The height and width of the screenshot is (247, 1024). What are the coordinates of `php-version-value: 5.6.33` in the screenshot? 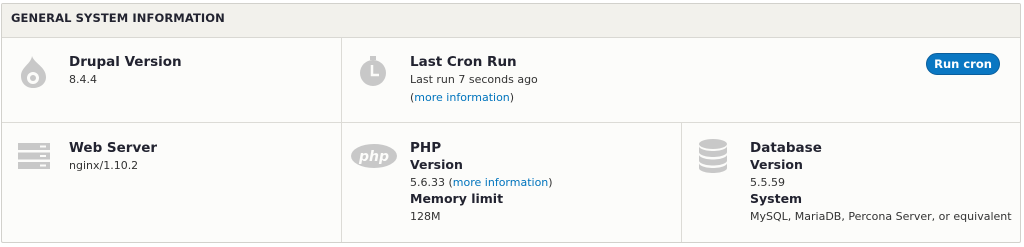 It's located at (427, 182).